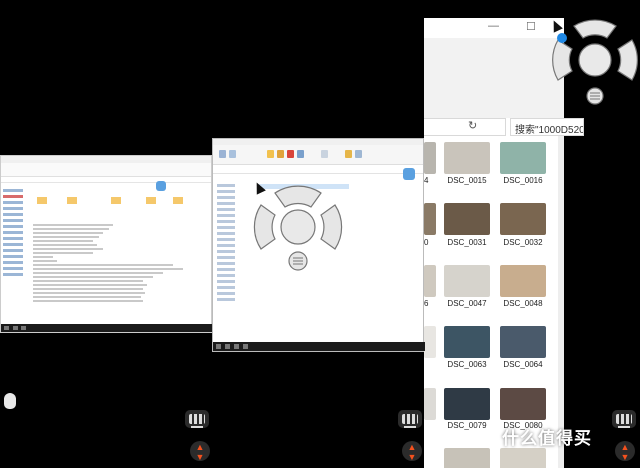  Describe the element at coordinates (561, 302) in the screenshot. I see `scrollbar` at that location.